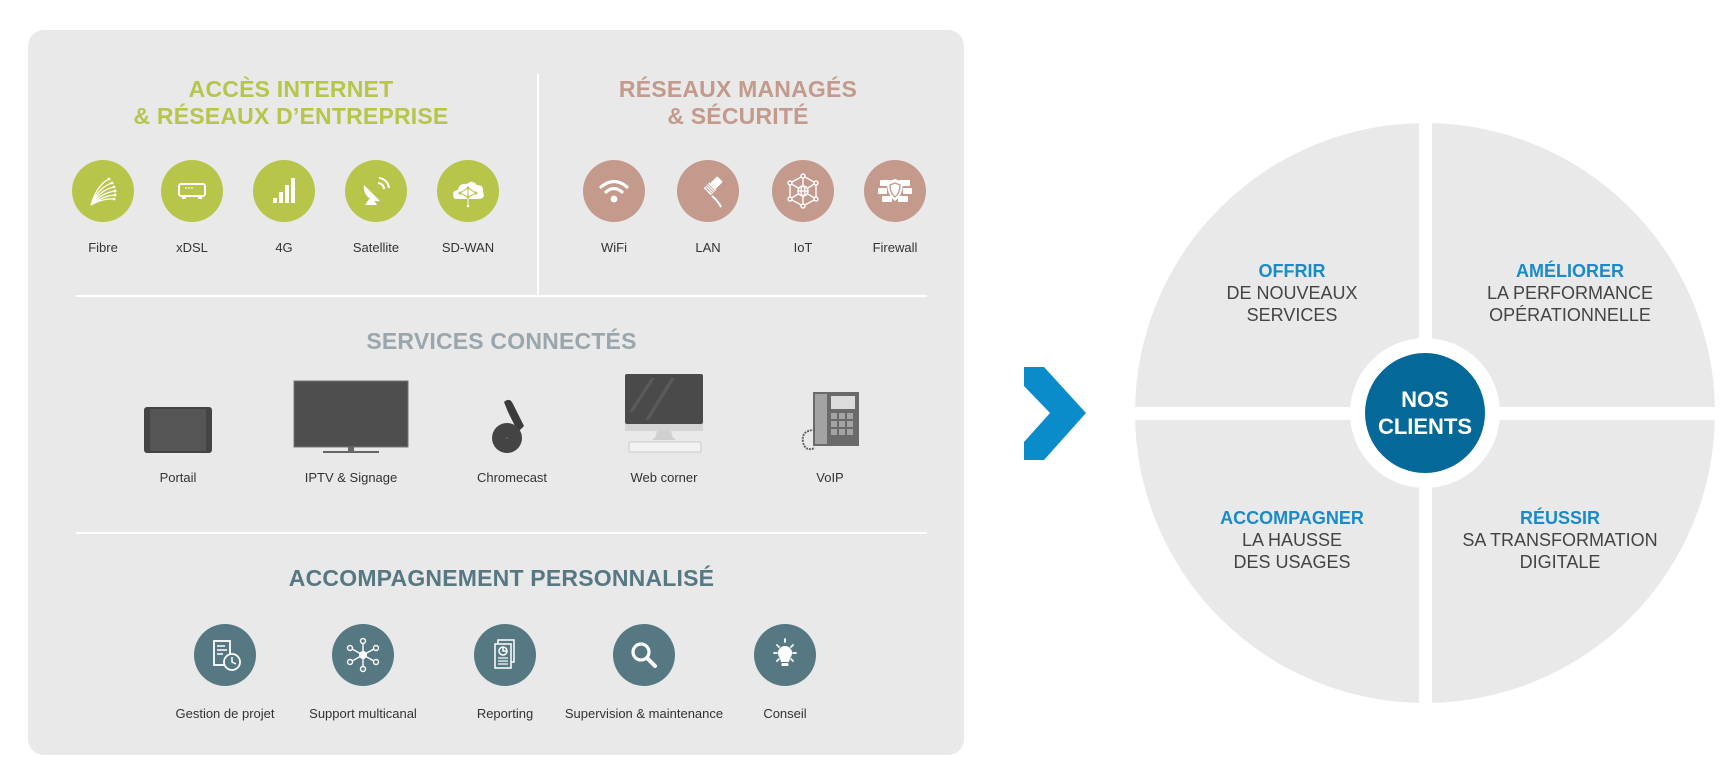 The width and height of the screenshot is (1722, 773). Describe the element at coordinates (1570, 315) in the screenshot. I see `quadrant-line: OPÉRATIONNELLE` at that location.